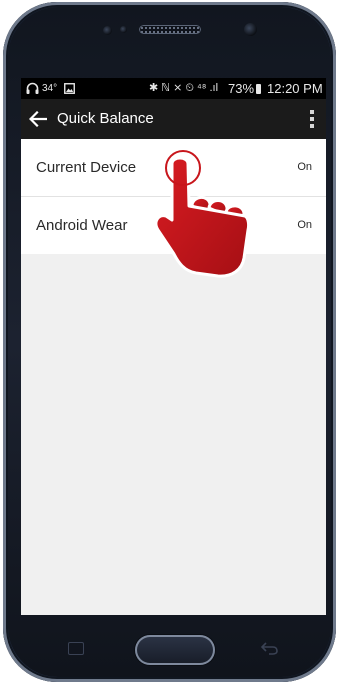  What do you see at coordinates (107, 30) in the screenshot?
I see `proximity-sensor` at bounding box center [107, 30].